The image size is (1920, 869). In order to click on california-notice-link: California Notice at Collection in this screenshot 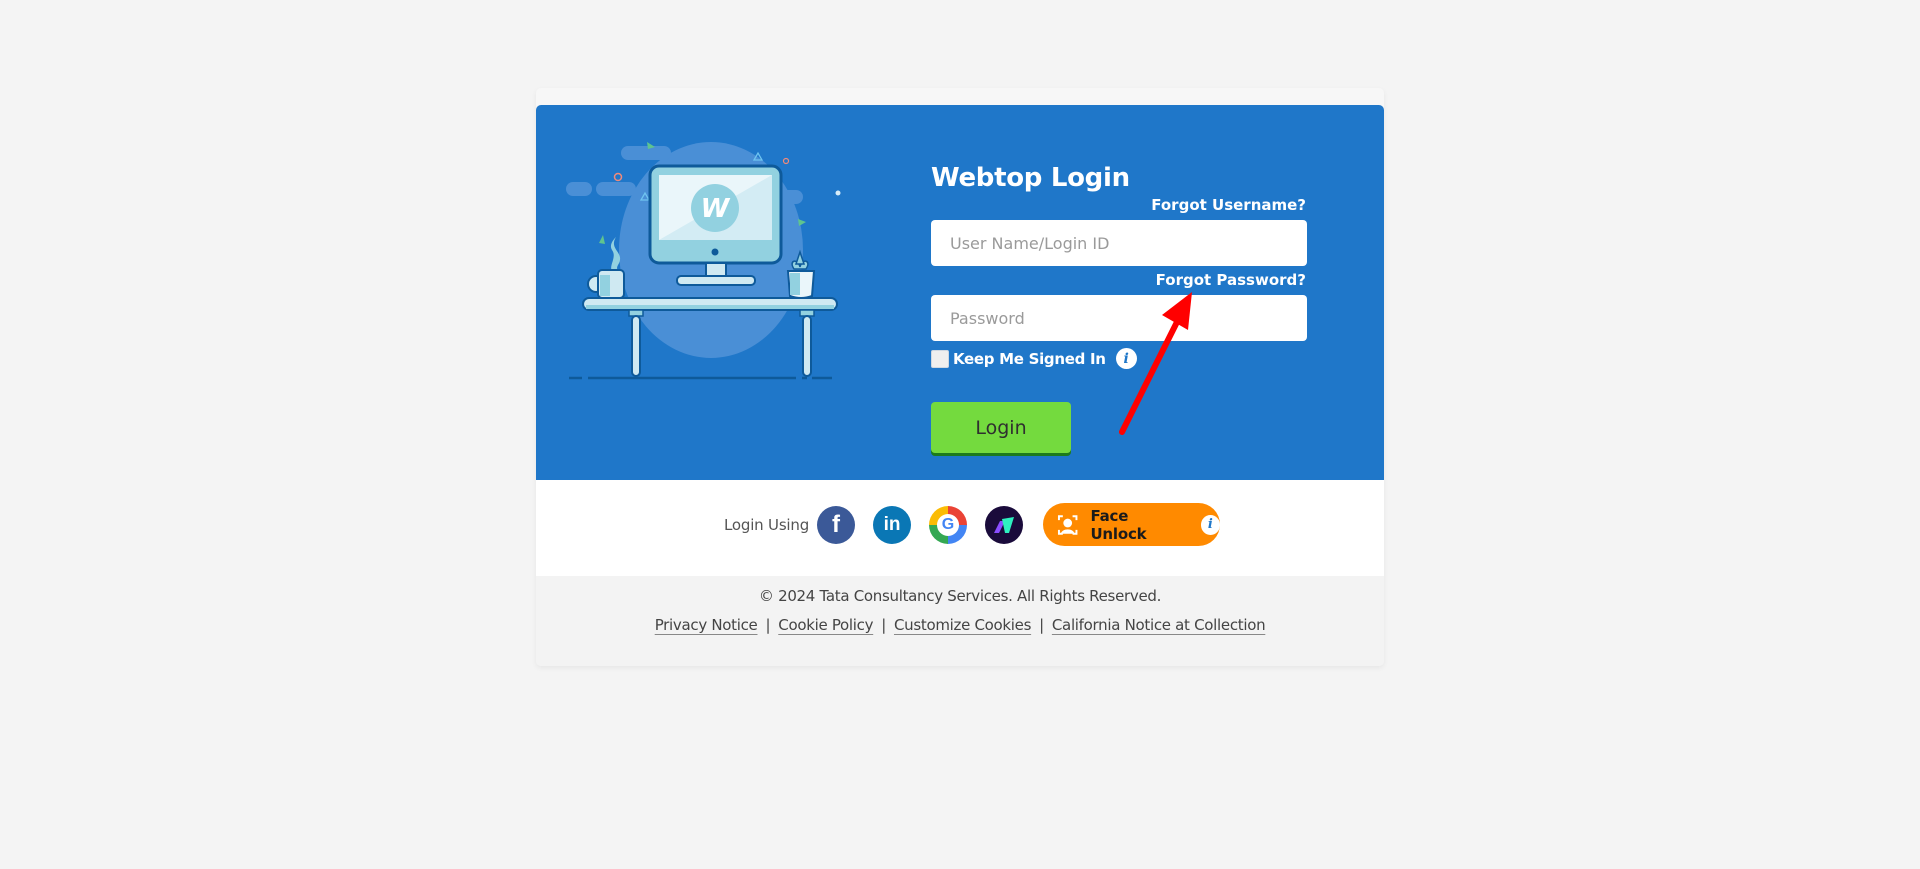, I will do `click(1159, 625)`.